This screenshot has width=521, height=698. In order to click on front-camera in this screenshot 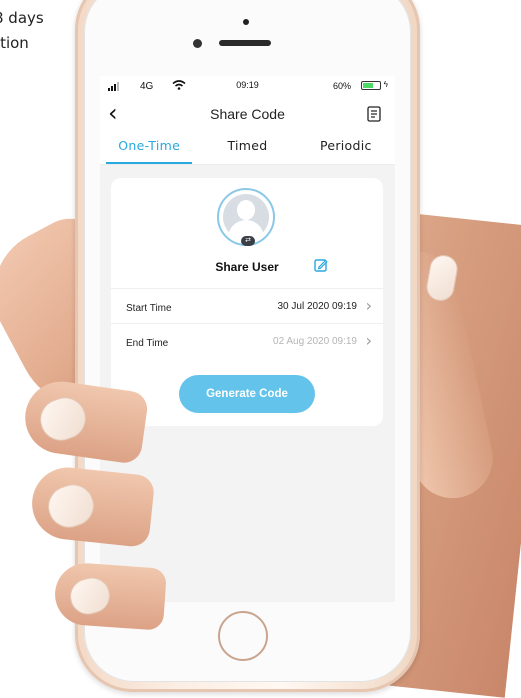, I will do `click(197, 43)`.